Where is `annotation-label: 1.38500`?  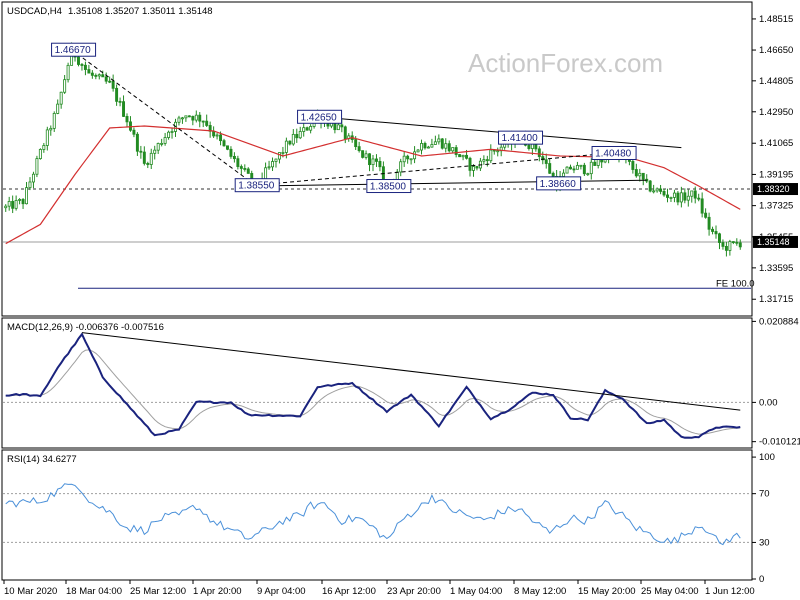
annotation-label: 1.38500 is located at coordinates (388, 187).